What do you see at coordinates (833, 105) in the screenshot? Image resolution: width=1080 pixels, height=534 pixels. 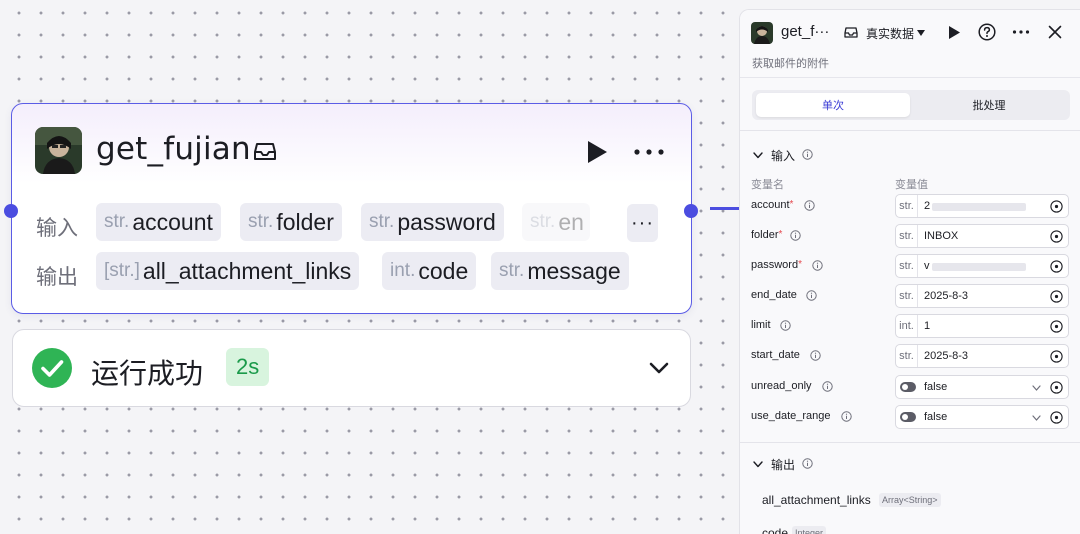 I see `tab-single: 单次` at bounding box center [833, 105].